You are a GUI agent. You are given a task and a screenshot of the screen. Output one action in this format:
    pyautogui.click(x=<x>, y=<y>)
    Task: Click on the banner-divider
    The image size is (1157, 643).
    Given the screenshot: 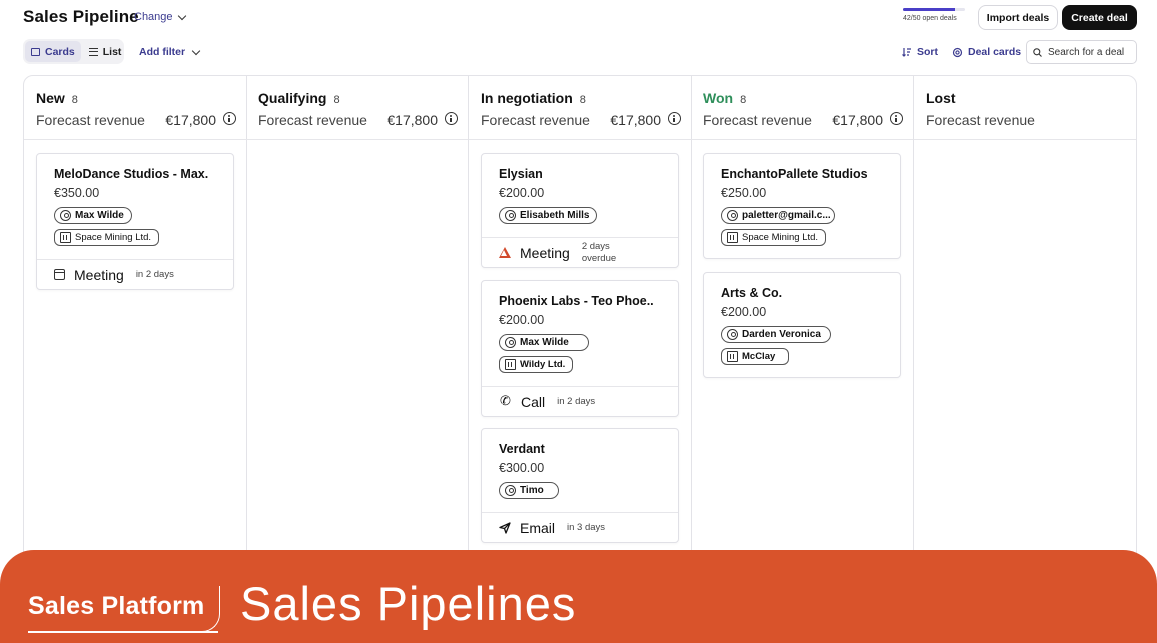 What is the action you would take?
    pyautogui.click(x=210, y=609)
    